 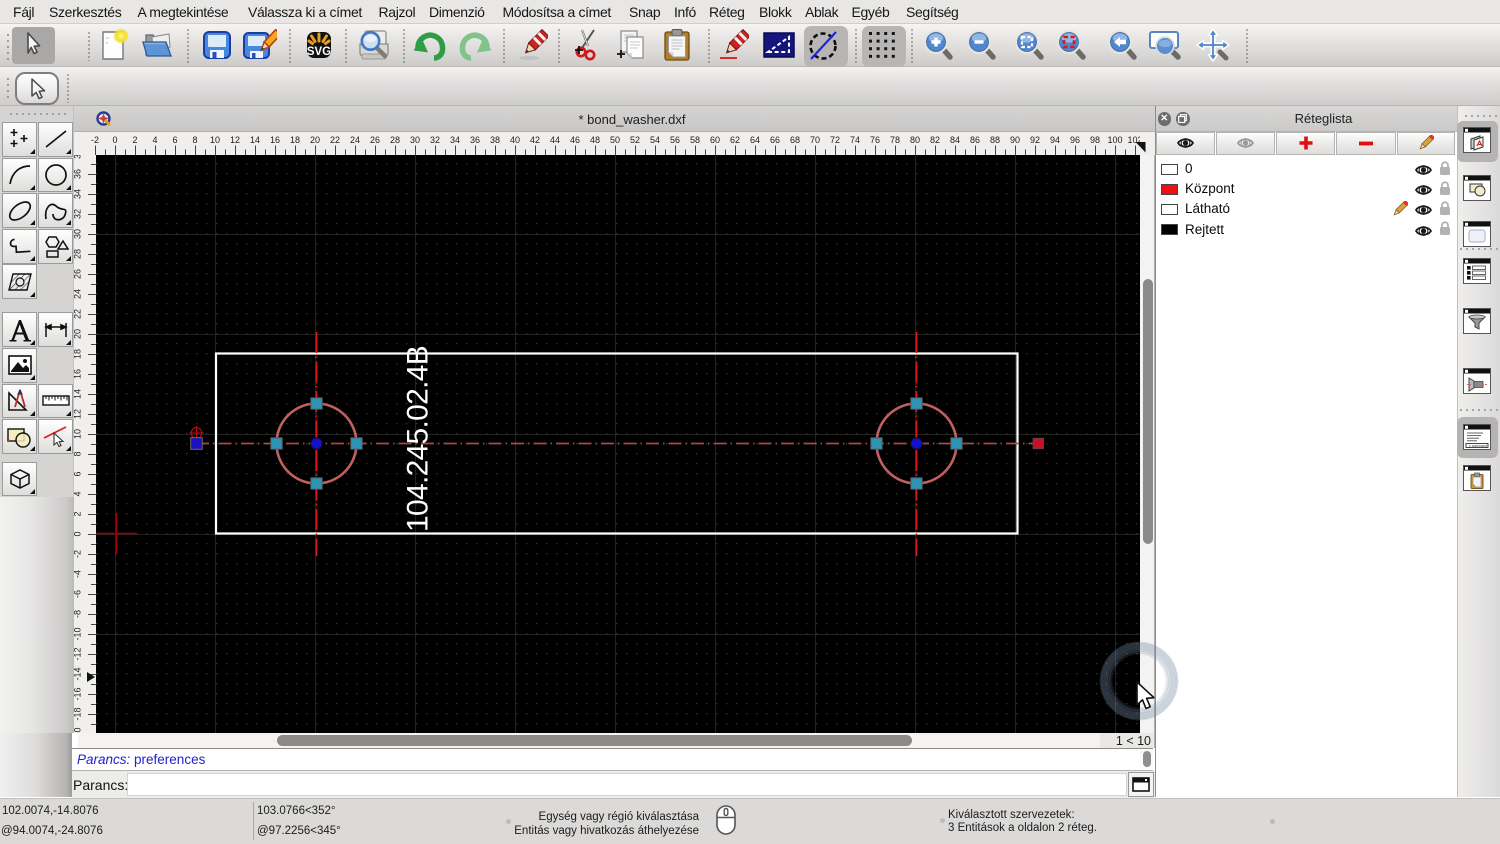 I want to click on svg-text: 60, so click(x=715, y=140).